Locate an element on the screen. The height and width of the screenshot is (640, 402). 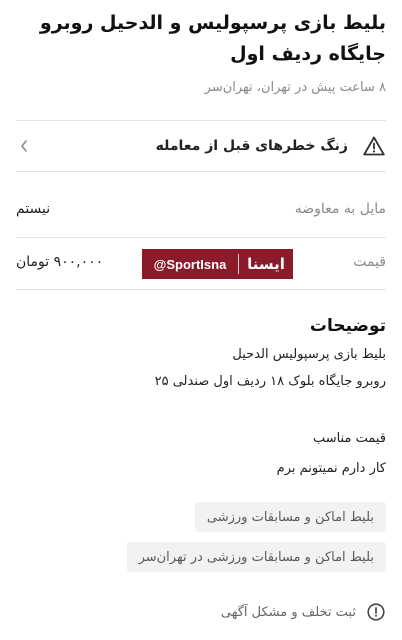
watermark-handle: @SportIsna is located at coordinates (190, 264).